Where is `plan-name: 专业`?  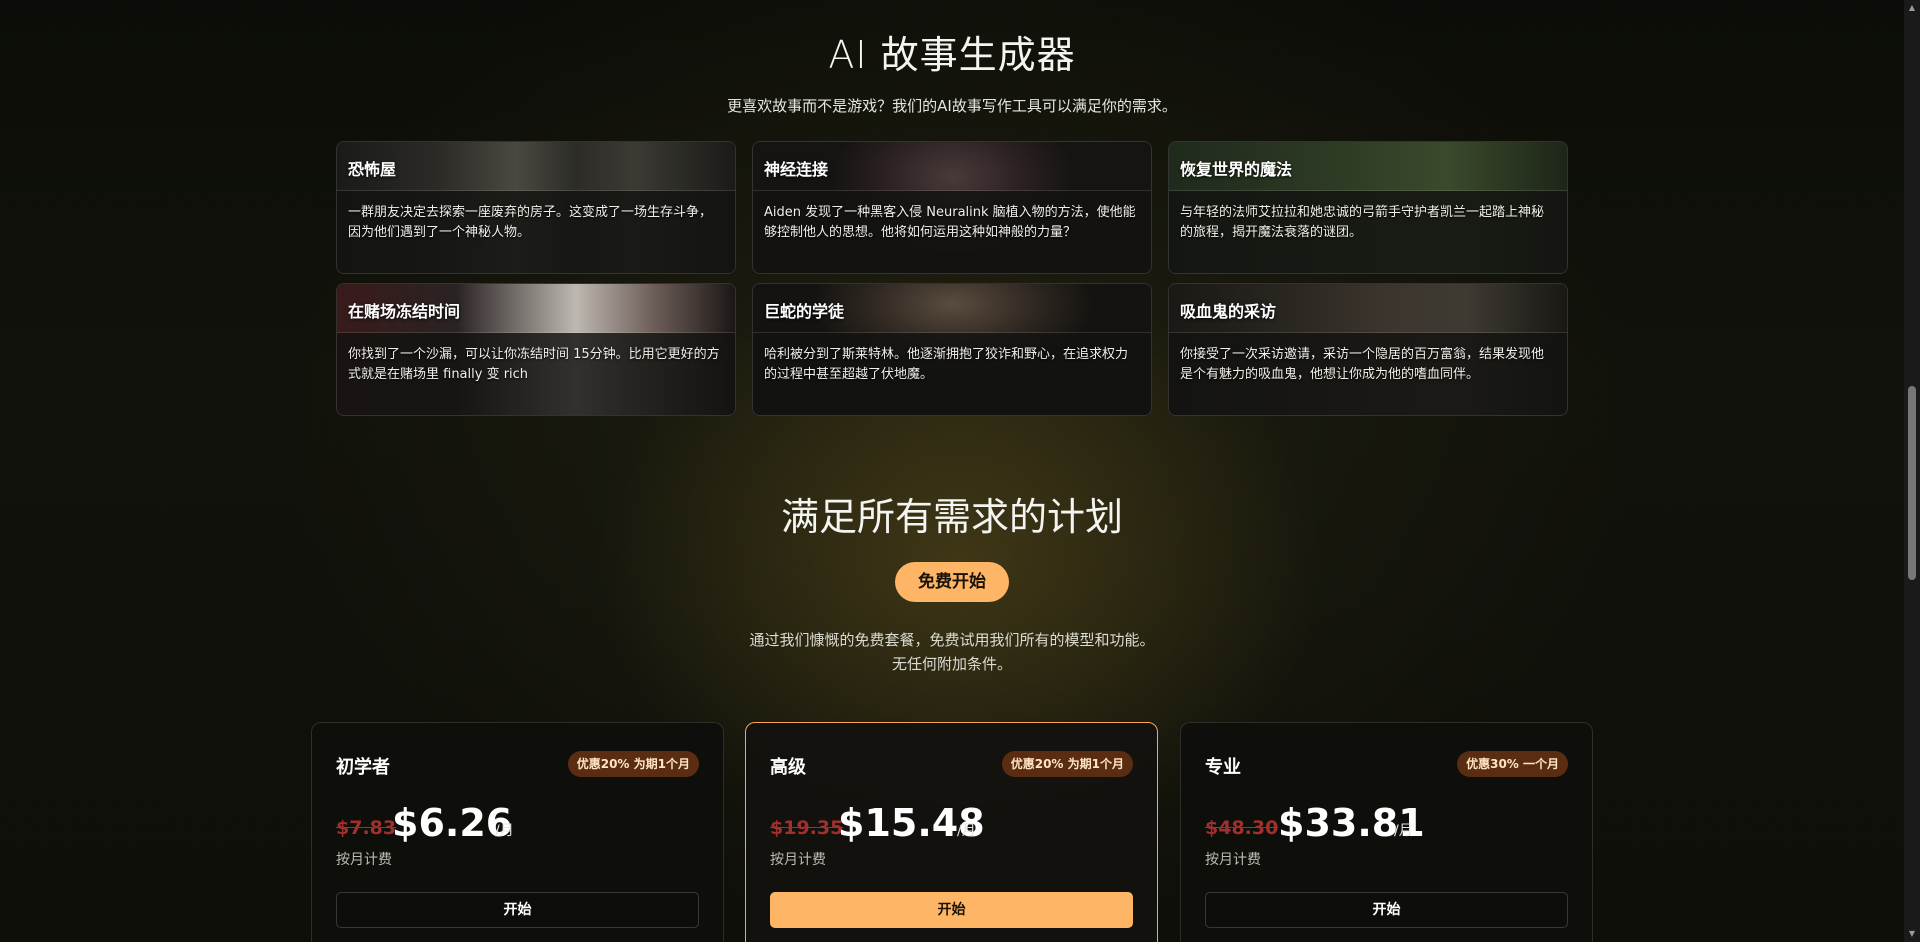
plan-name: 专业 is located at coordinates (1223, 767).